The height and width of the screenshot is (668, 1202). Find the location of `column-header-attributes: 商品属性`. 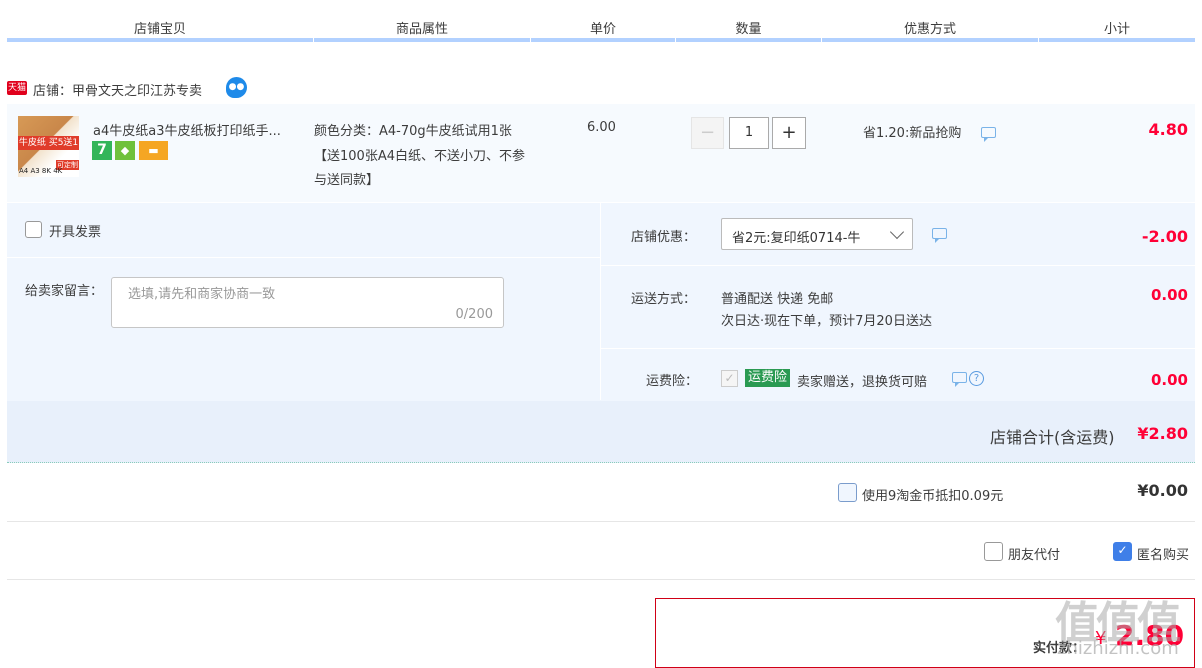

column-header-attributes: 商品属性 is located at coordinates (421, 29).